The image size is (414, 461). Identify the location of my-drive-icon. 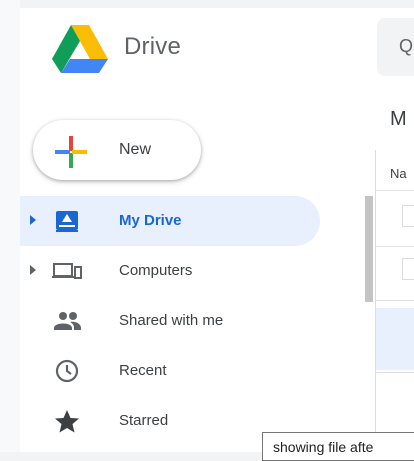
(67, 221).